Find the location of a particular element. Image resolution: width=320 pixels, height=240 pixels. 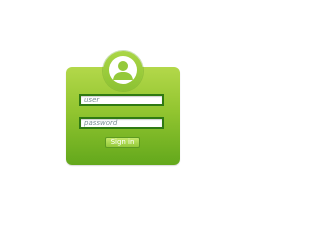

username-field is located at coordinates (121, 100).